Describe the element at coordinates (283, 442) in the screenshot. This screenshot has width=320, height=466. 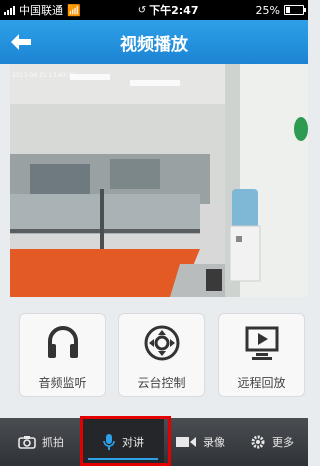
I see `tab-more-label: 更多` at that location.